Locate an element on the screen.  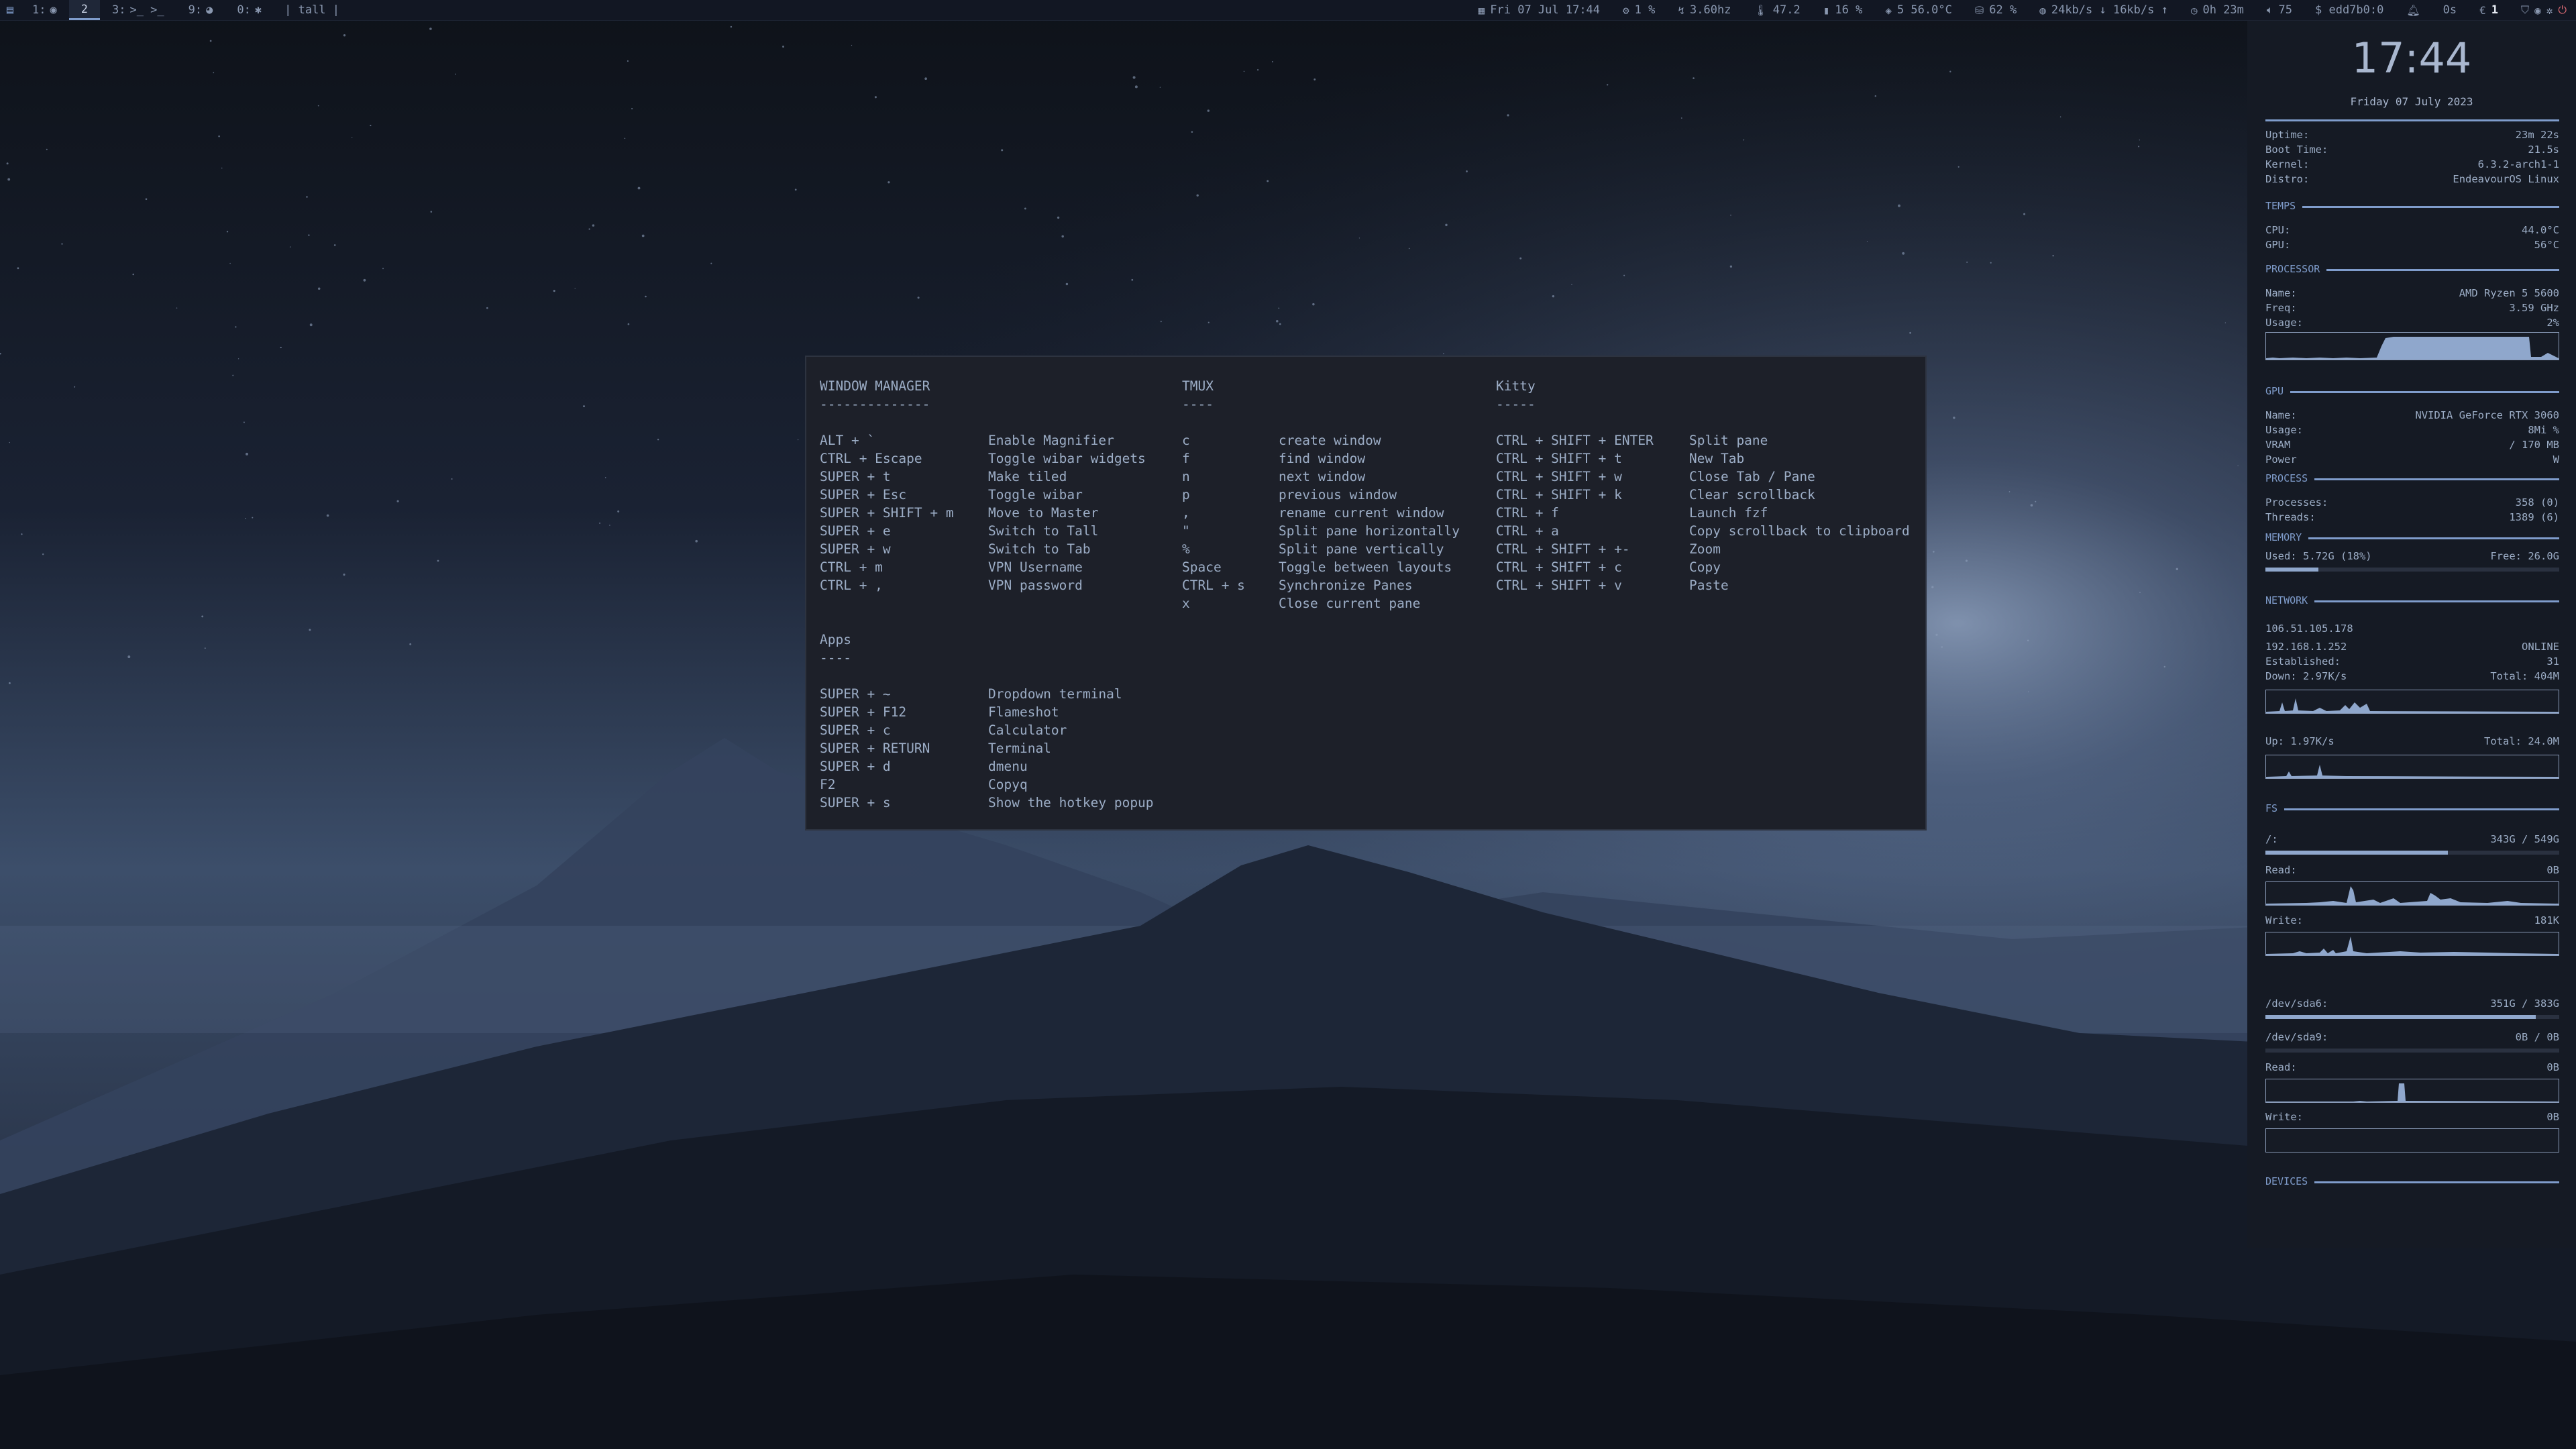
system-info-row: Kernel: 6.3.2-arch1-1 is located at coordinates (2412, 165).